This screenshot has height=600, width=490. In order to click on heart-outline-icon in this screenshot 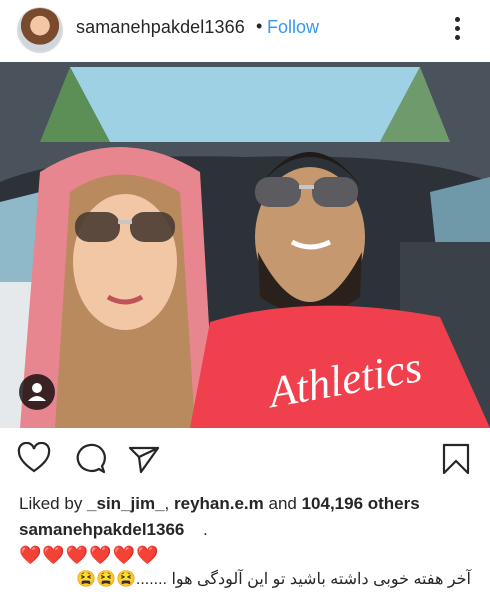, I will do `click(34, 459)`.